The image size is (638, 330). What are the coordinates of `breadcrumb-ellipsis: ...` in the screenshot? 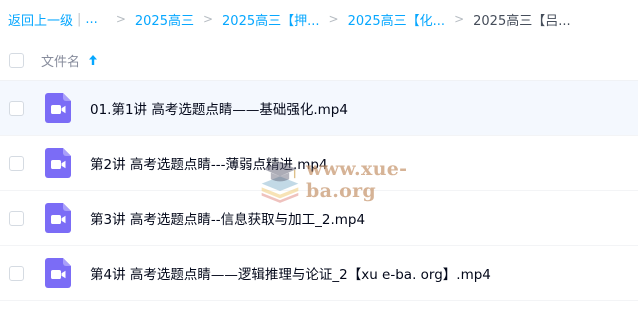 It's located at (91, 19).